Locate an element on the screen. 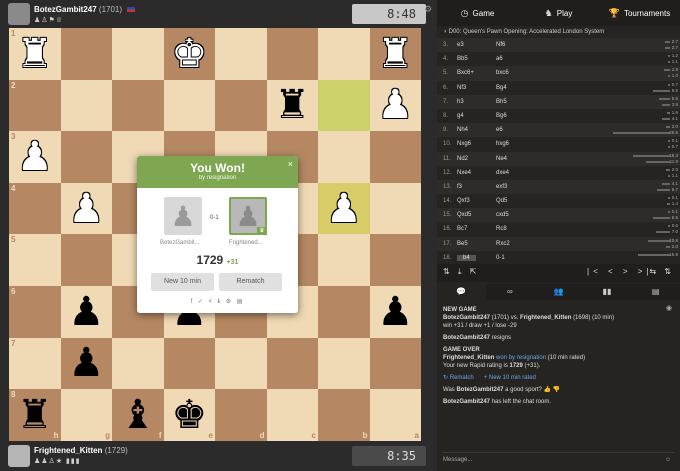 This screenshot has width=680, height=471. white-move: Nh4 is located at coordinates (462, 130).